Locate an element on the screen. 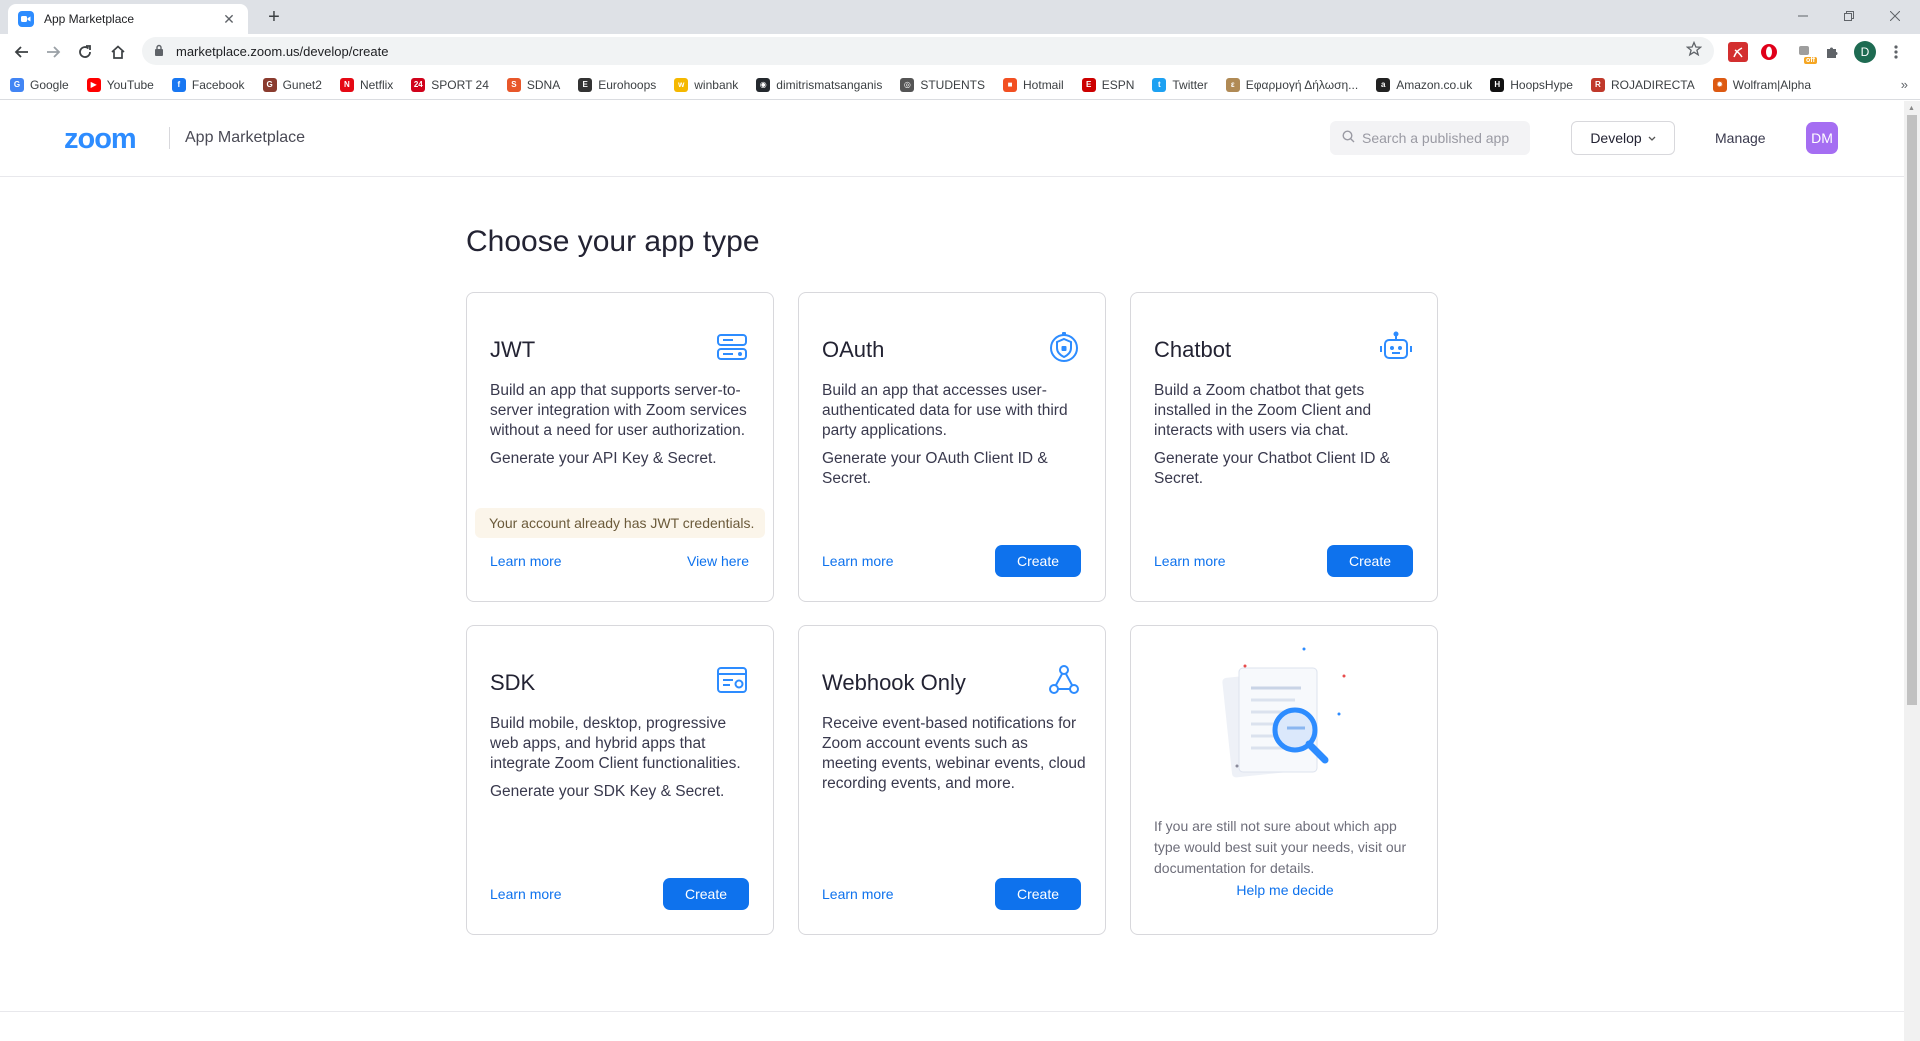 This screenshot has width=1920, height=1041. minimize-icon is located at coordinates (1803, 16).